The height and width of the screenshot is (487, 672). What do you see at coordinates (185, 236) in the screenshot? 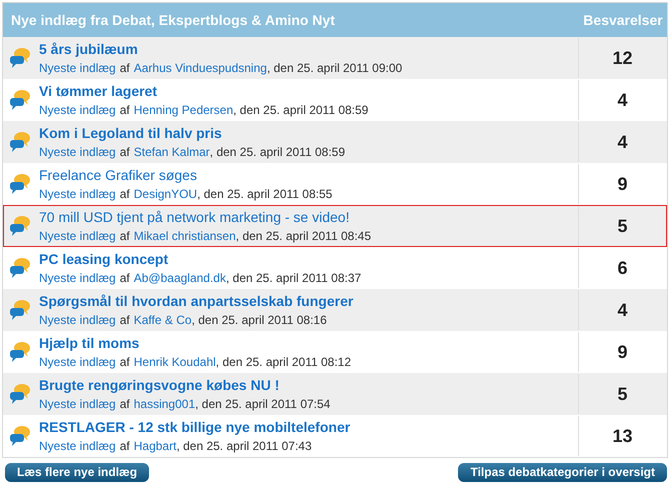
I see `author-link: Mikael christiansen` at bounding box center [185, 236].